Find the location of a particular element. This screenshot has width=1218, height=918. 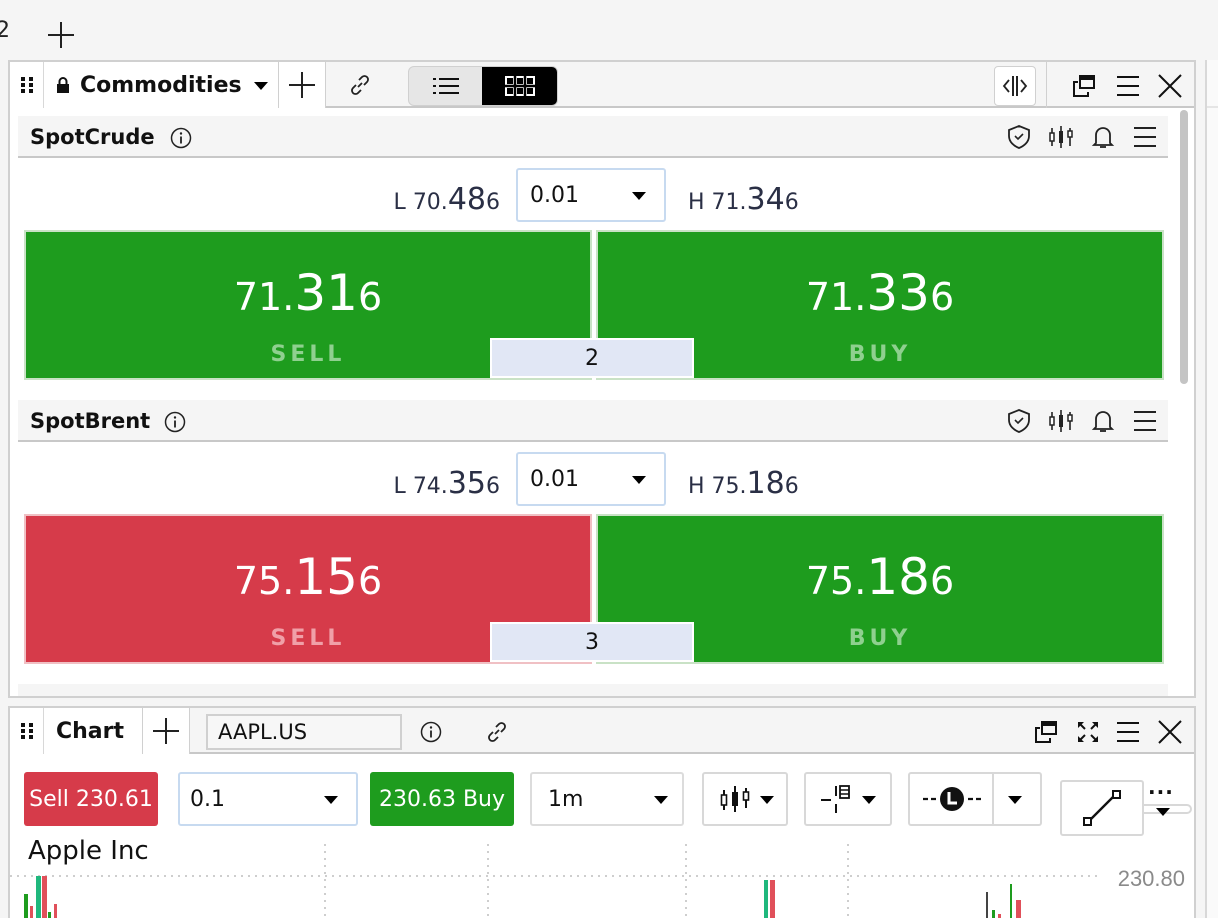

workspace-tab-label: 2 is located at coordinates (5, 30).